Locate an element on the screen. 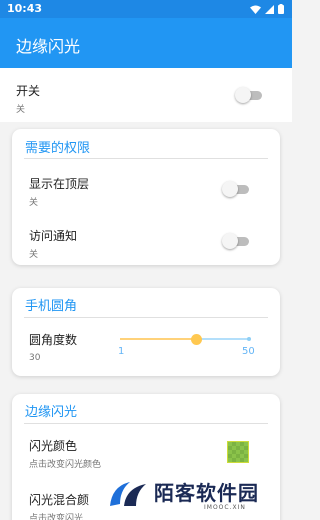 The width and height of the screenshot is (320, 520). flash-color-title: 闪光颜色 is located at coordinates (53, 446).